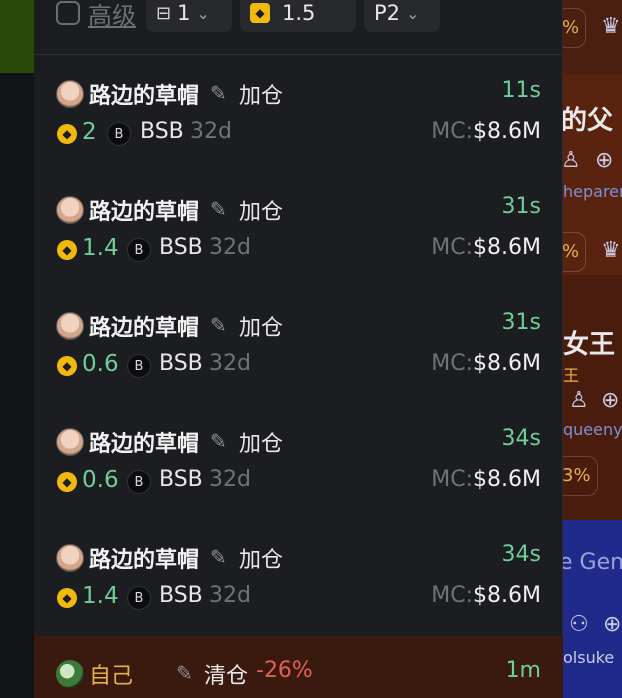  I want to click on self-trade-row: 自己 ✎ 清仓 -26% 1m, so click(298, 667).